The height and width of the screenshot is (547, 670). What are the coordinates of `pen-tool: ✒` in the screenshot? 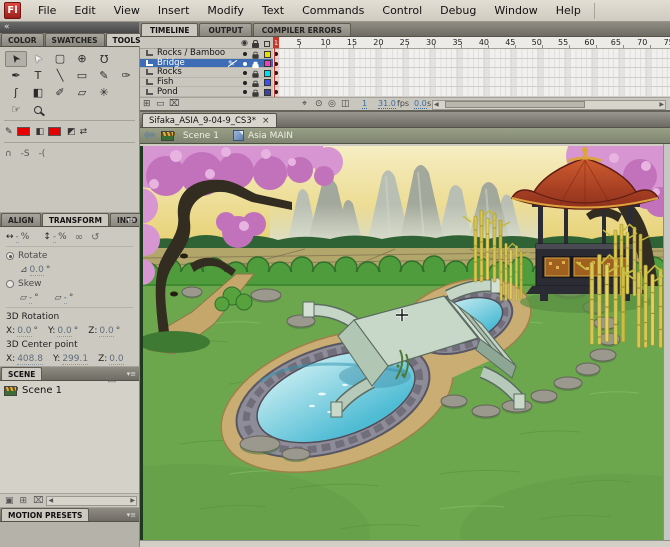 It's located at (16, 76).